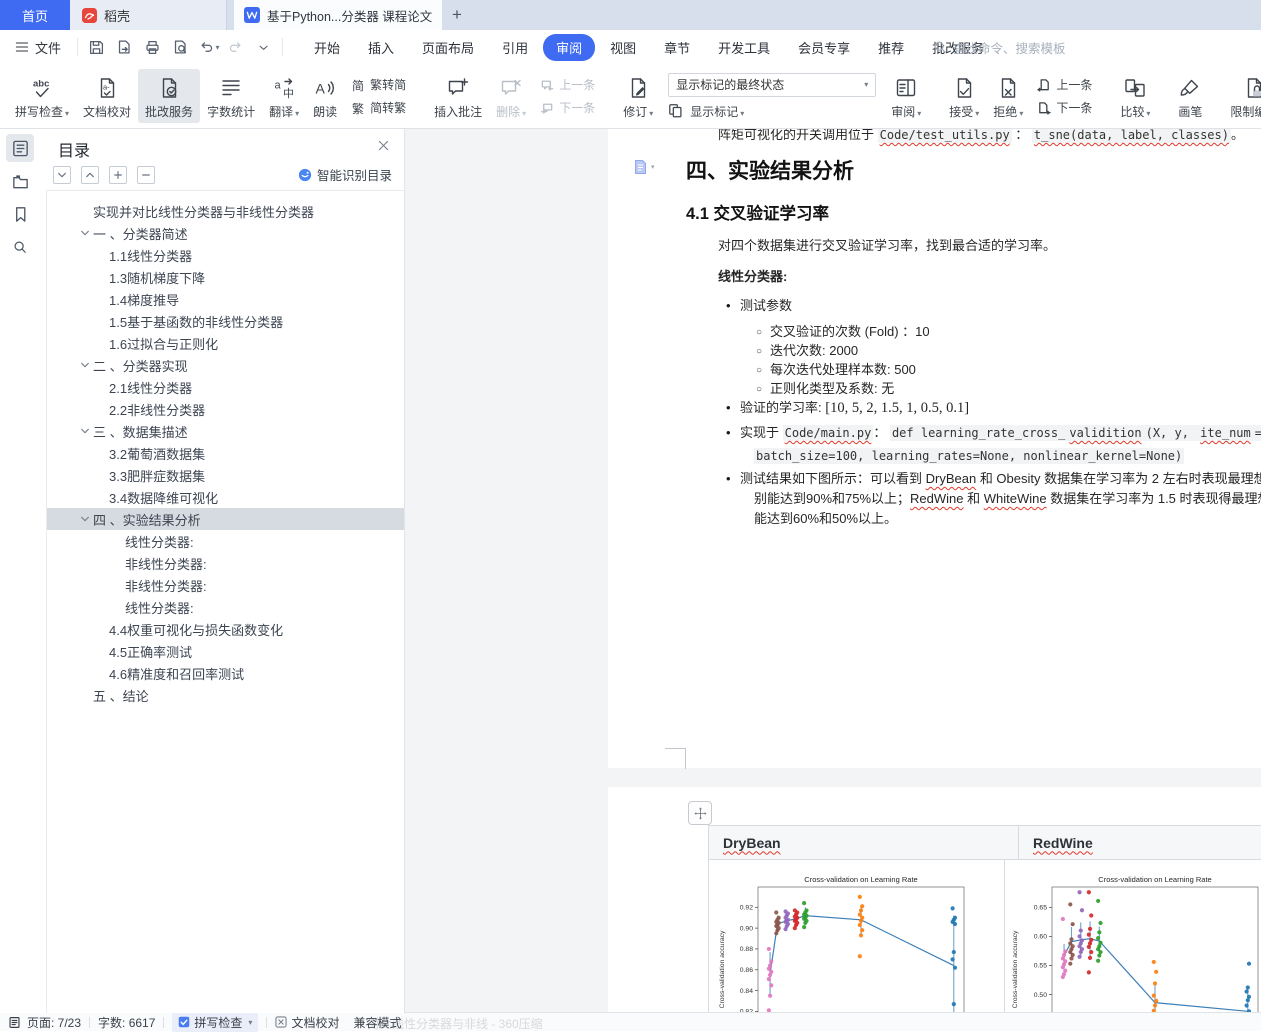  Describe the element at coordinates (225, 673) in the screenshot. I see `toc-item: 4.6精准度和召回率测试` at that location.